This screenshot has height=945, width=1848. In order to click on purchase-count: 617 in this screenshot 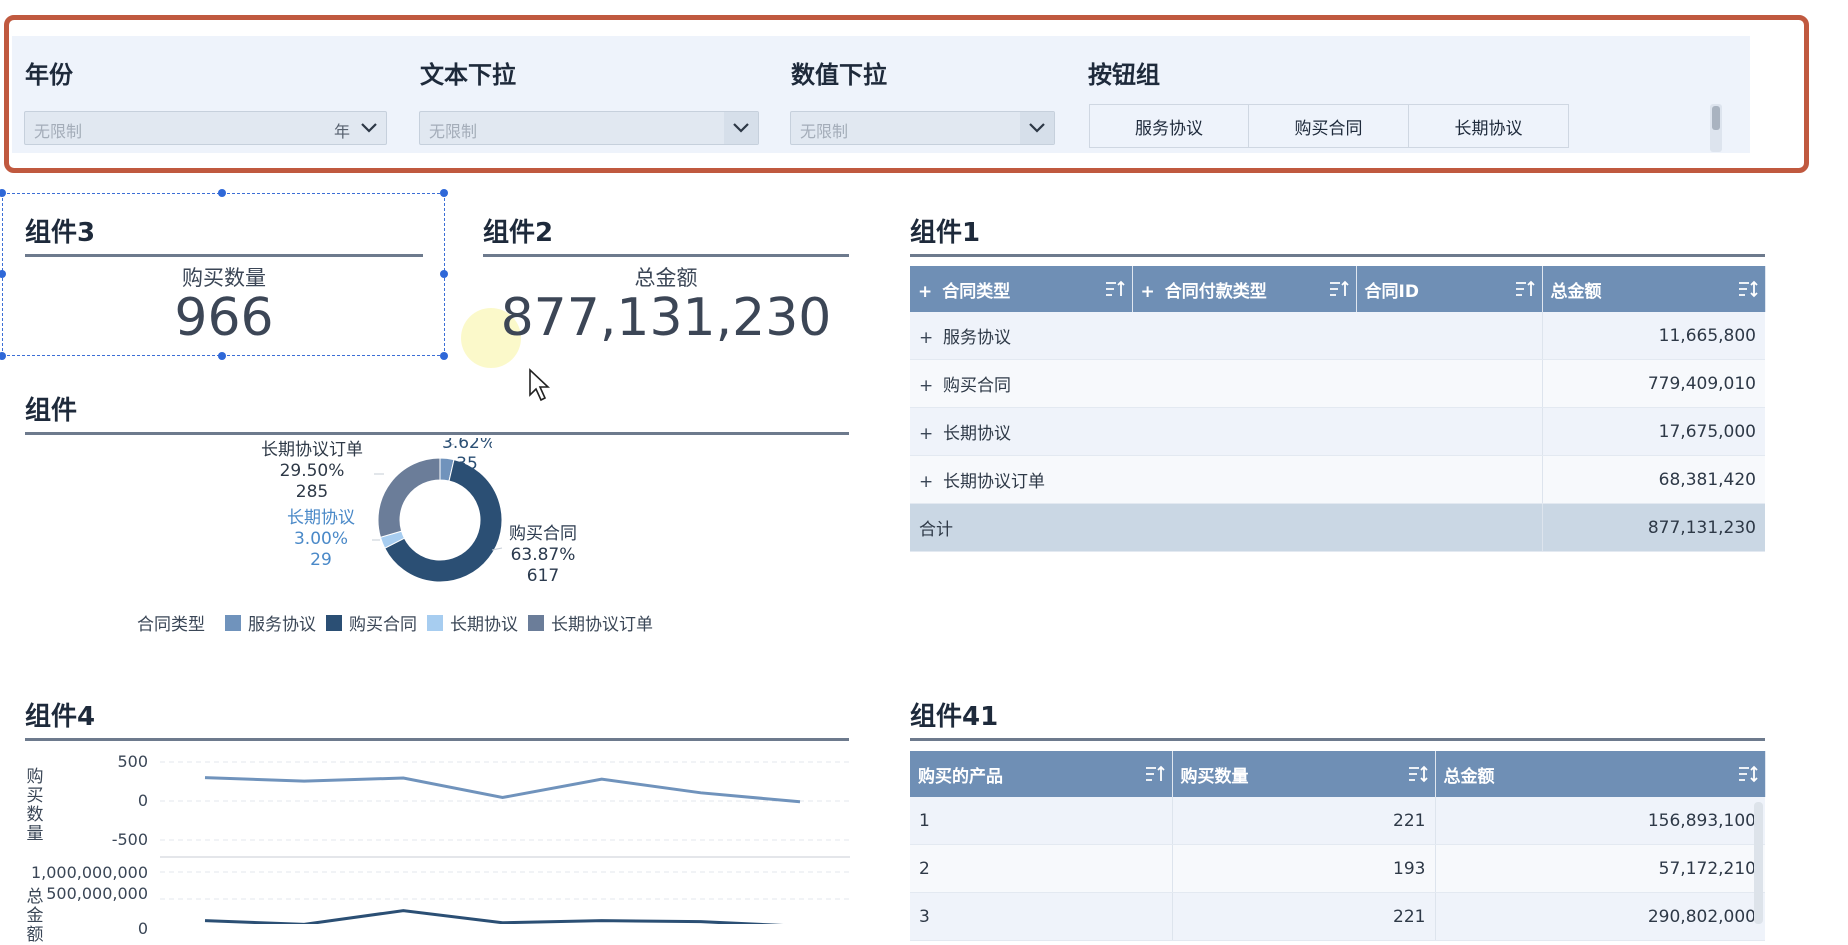, I will do `click(543, 576)`.